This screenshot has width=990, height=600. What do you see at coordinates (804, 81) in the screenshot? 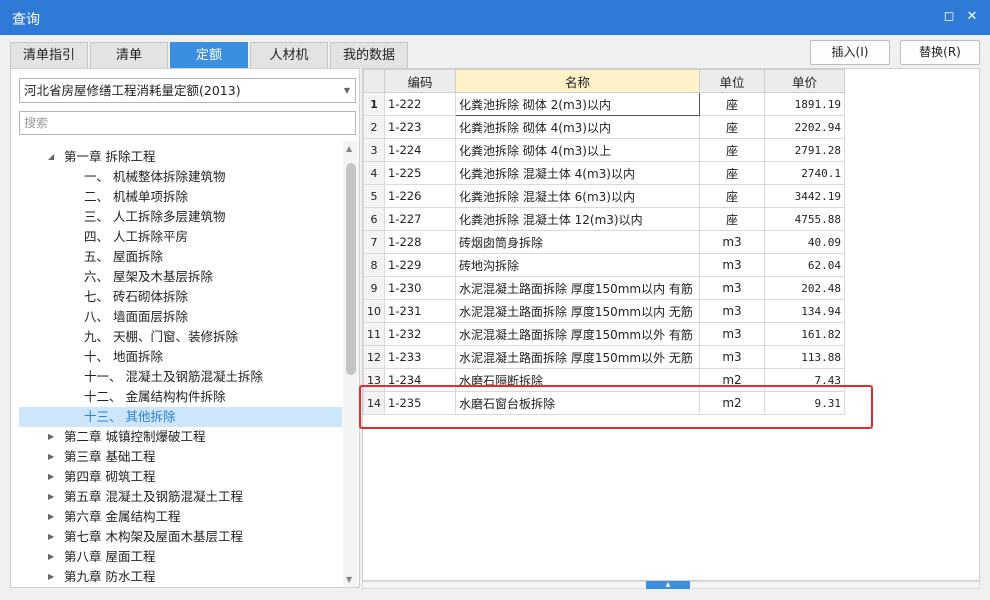
I see `column-header-price: 单价` at bounding box center [804, 81].